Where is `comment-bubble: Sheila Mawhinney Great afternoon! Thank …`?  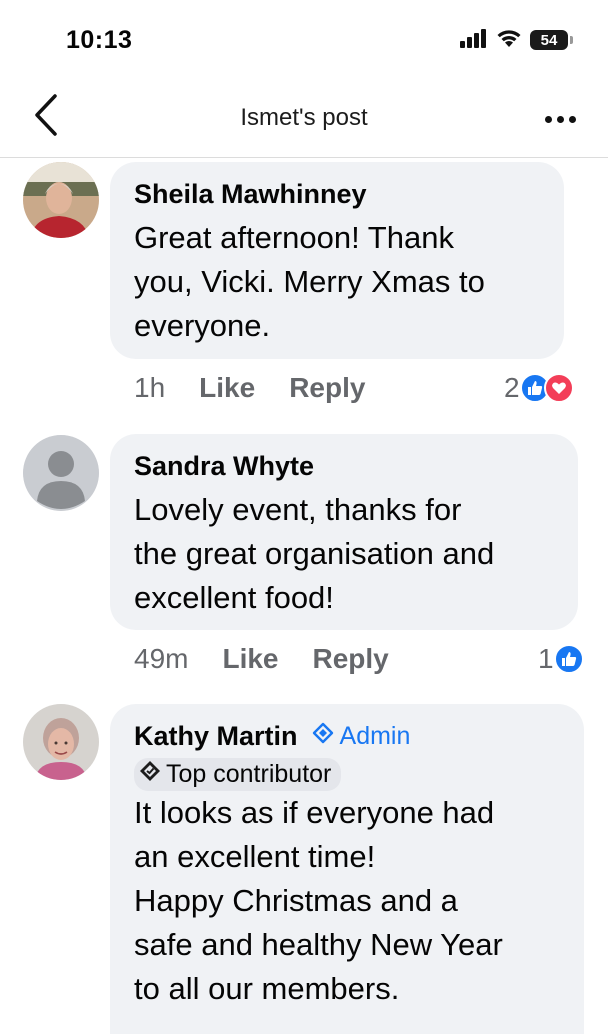
comment-bubble: Sheila Mawhinney Great afternoon! Thank … is located at coordinates (337, 260).